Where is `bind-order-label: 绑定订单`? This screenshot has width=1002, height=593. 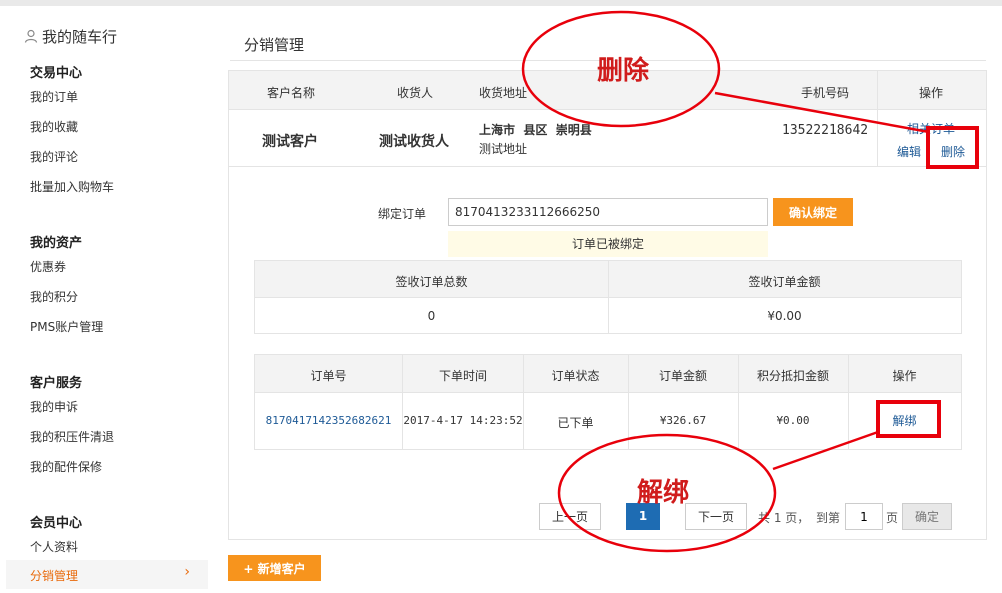 bind-order-label: 绑定订单 is located at coordinates (402, 214).